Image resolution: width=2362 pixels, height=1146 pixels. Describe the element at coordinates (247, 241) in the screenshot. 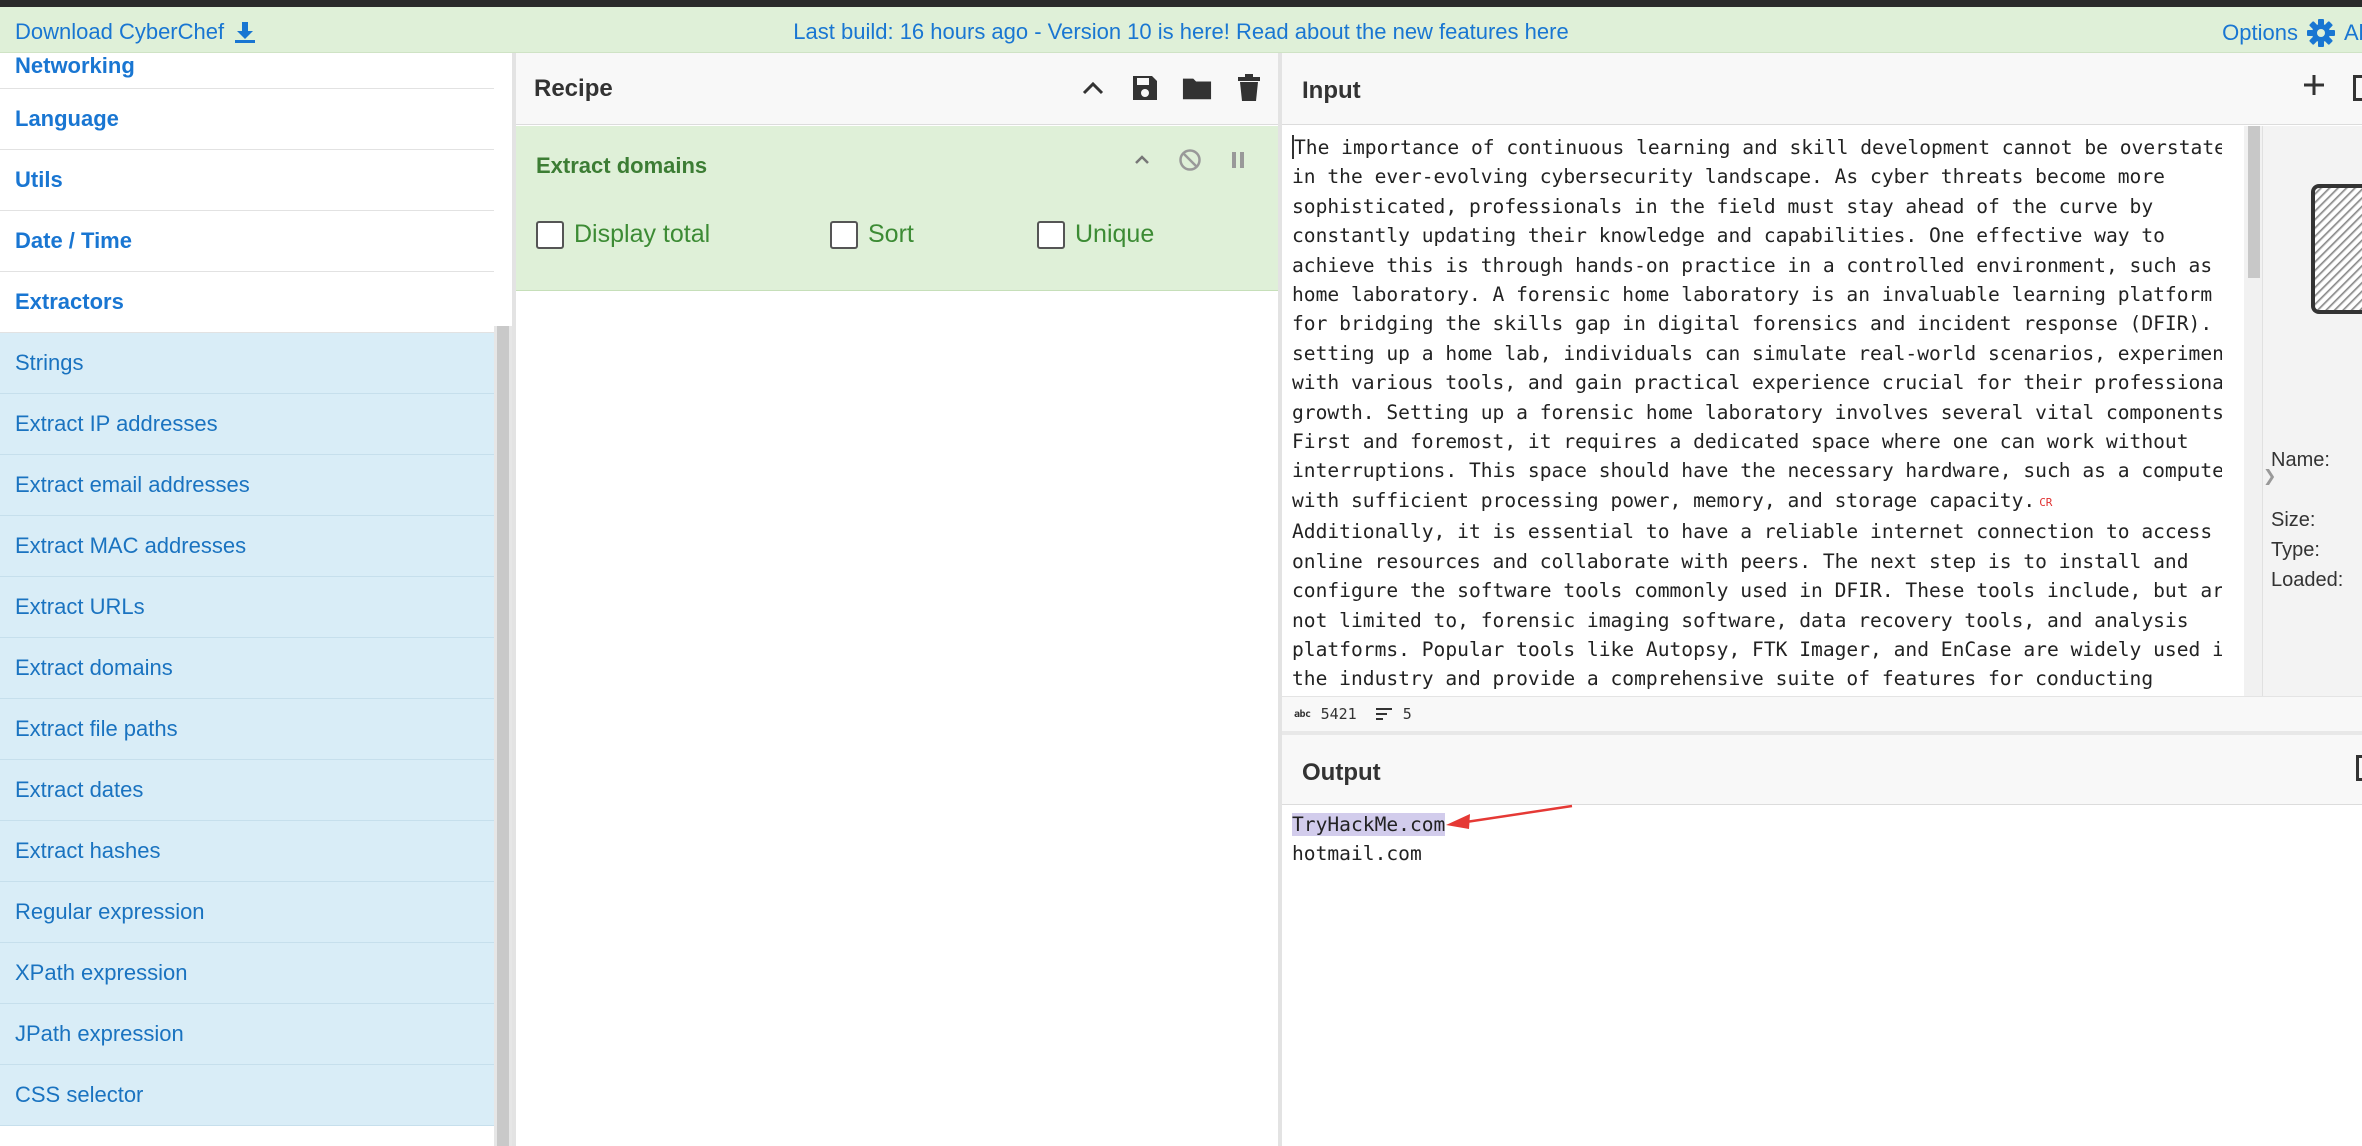

I see `category-date-time: Date / Time` at that location.